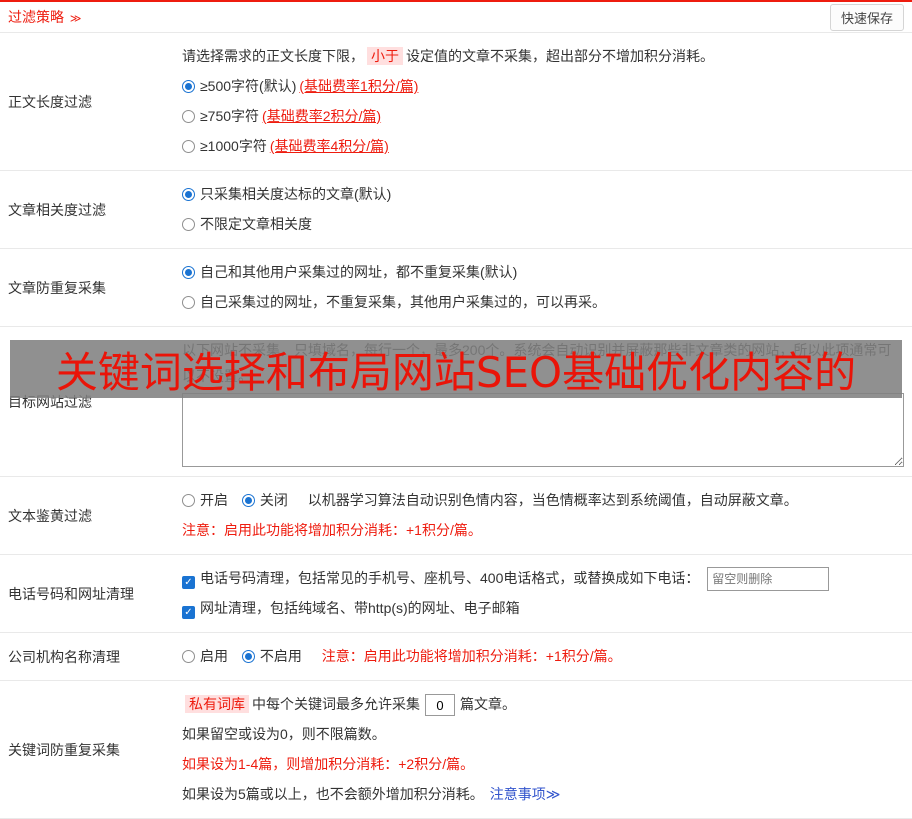 This screenshot has height=819, width=912. I want to click on watermark-text: 关键词选择和布局网站SEO基础优化内容的, so click(456, 372).